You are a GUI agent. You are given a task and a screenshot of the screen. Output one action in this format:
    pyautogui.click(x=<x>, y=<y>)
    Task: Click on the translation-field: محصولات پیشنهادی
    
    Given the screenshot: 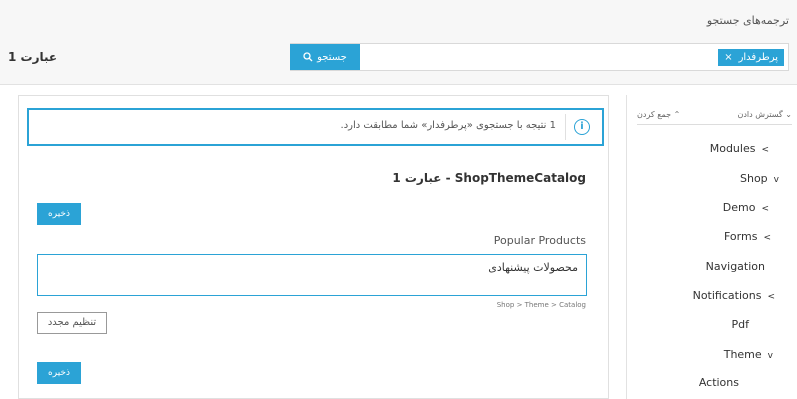 What is the action you would take?
    pyautogui.click(x=312, y=275)
    